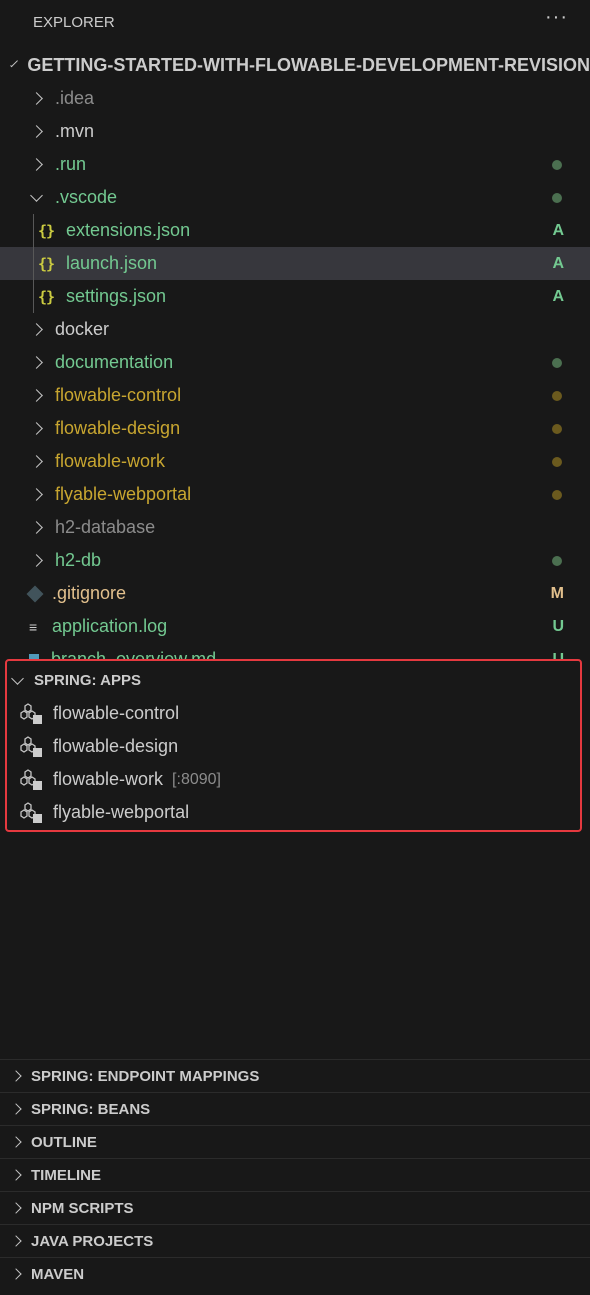  Describe the element at coordinates (196, 779) in the screenshot. I see `spring-app-port: [:8090]` at that location.